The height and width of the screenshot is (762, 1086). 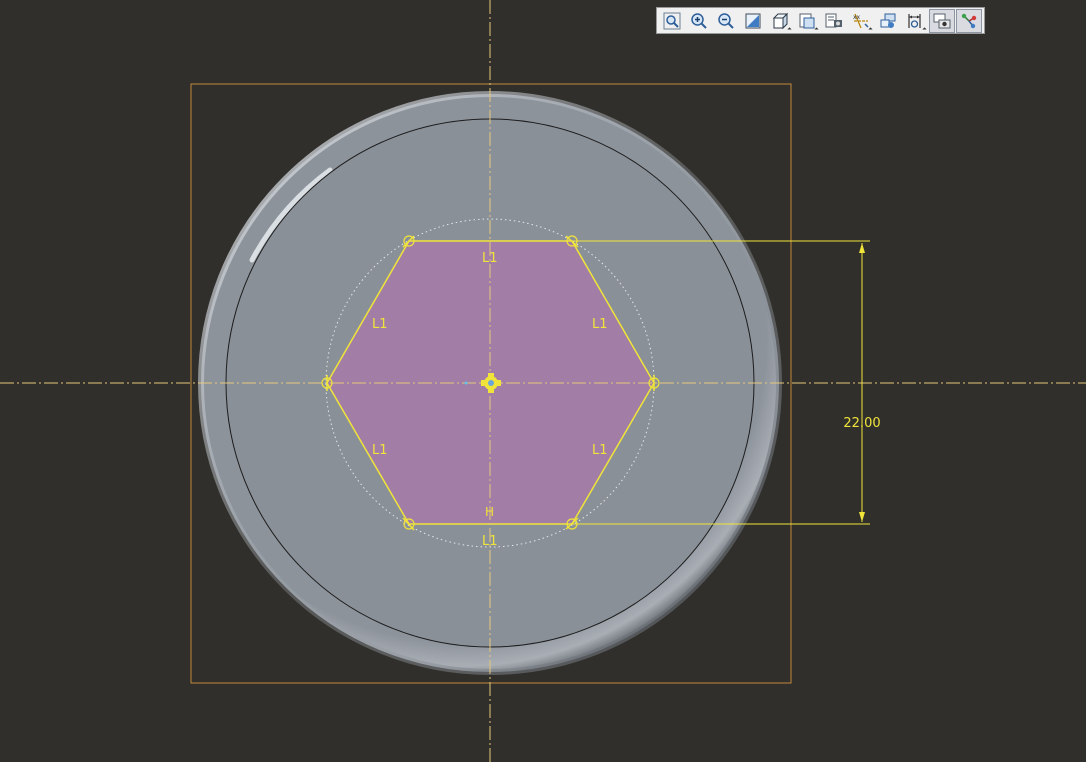 I want to click on sketcher-display-button, so click(x=915, y=21).